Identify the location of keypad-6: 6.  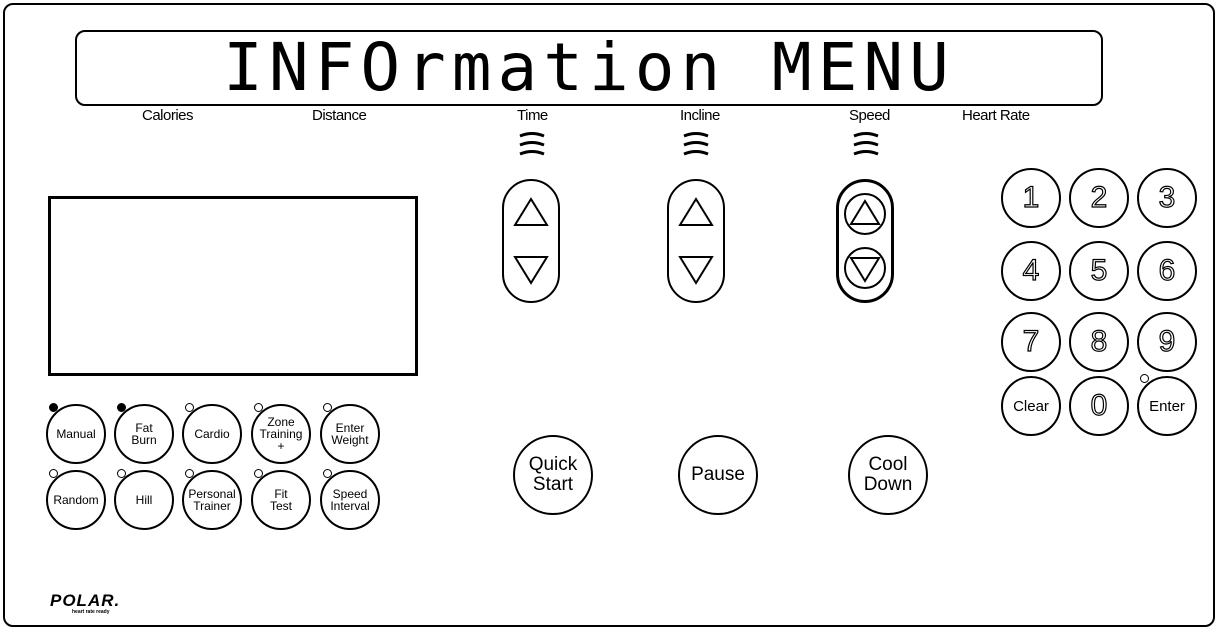
(1167, 271).